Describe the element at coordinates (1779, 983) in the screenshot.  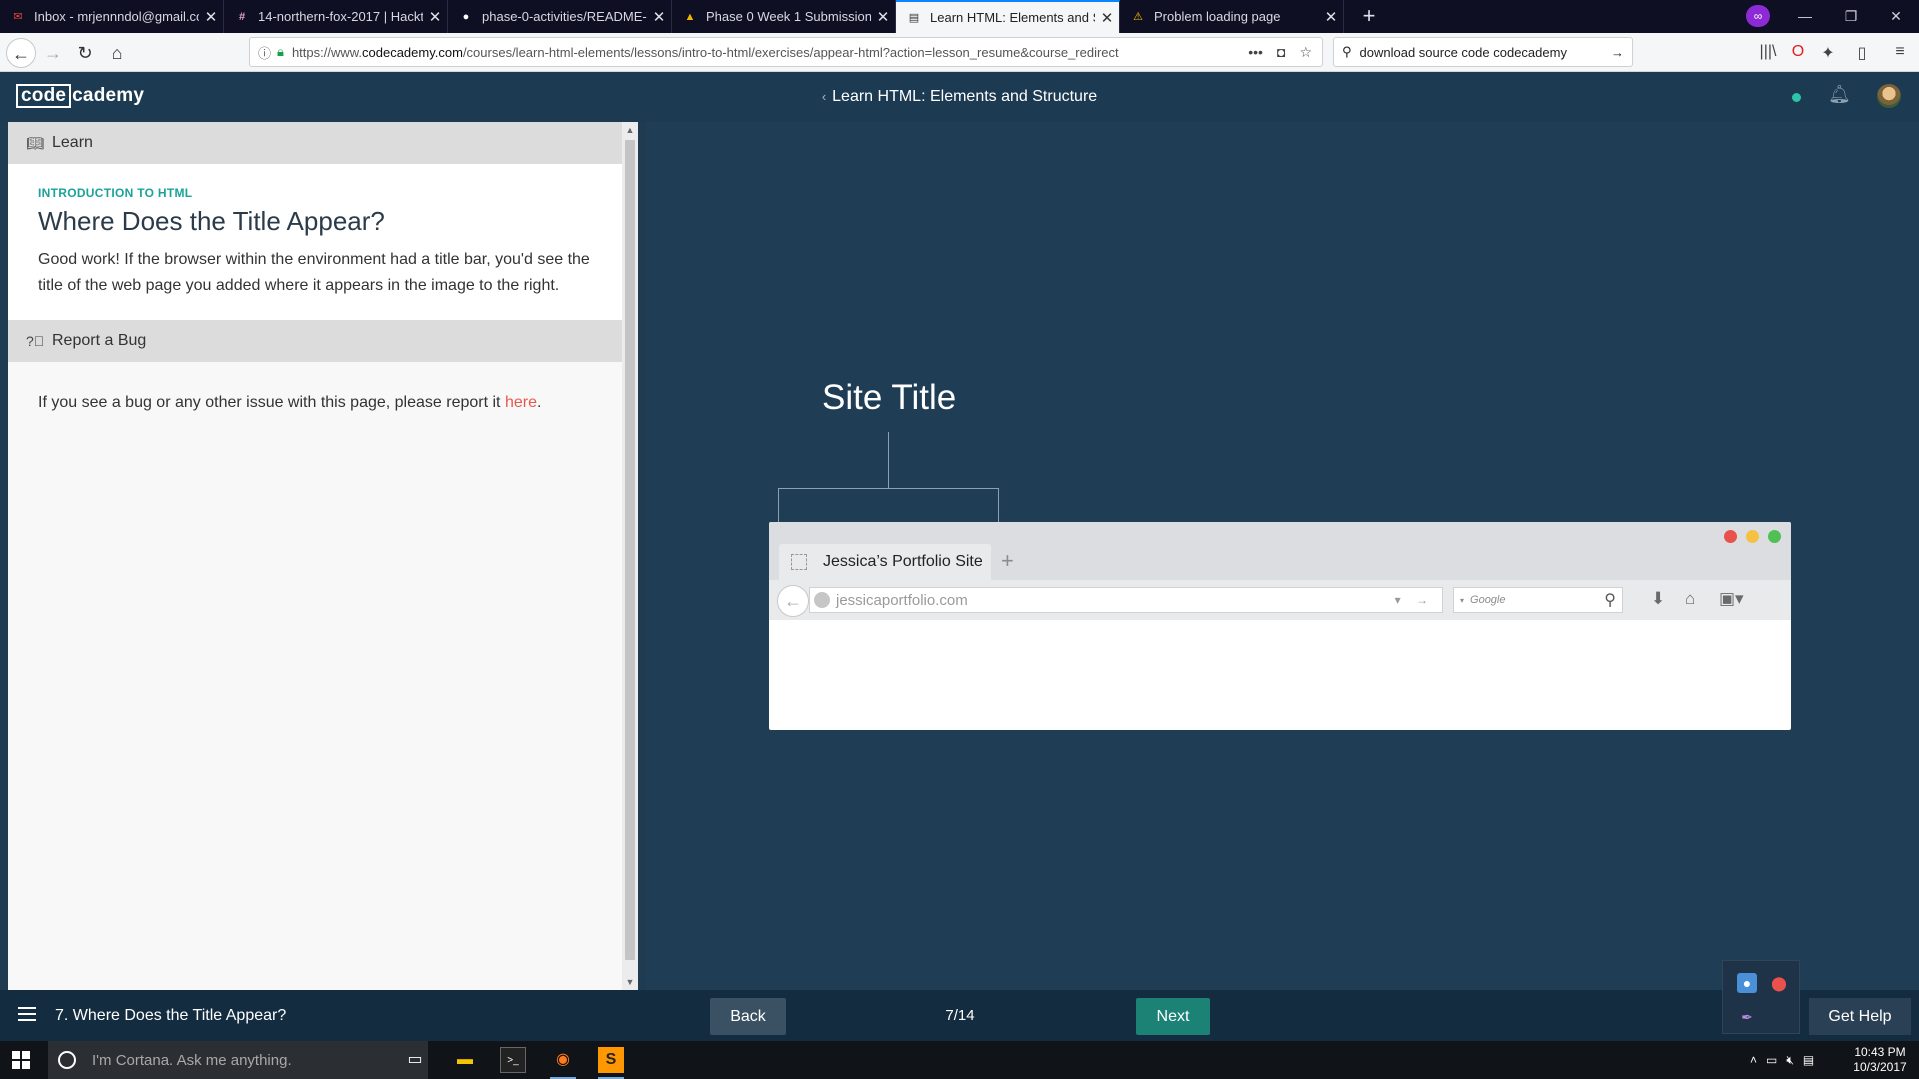
I see `extension-b-icon: ⬤` at that location.